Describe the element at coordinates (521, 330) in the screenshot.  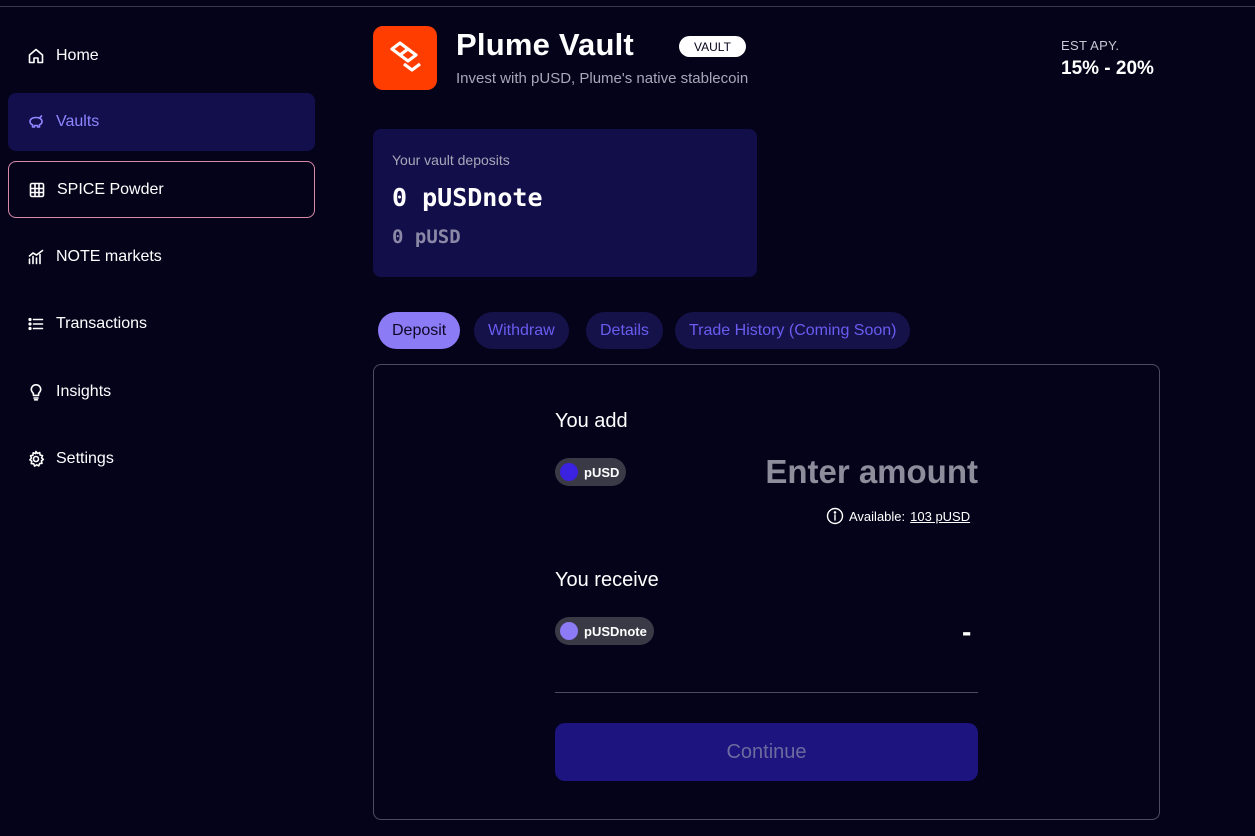
I see `tab-withdraw: Withdraw` at that location.